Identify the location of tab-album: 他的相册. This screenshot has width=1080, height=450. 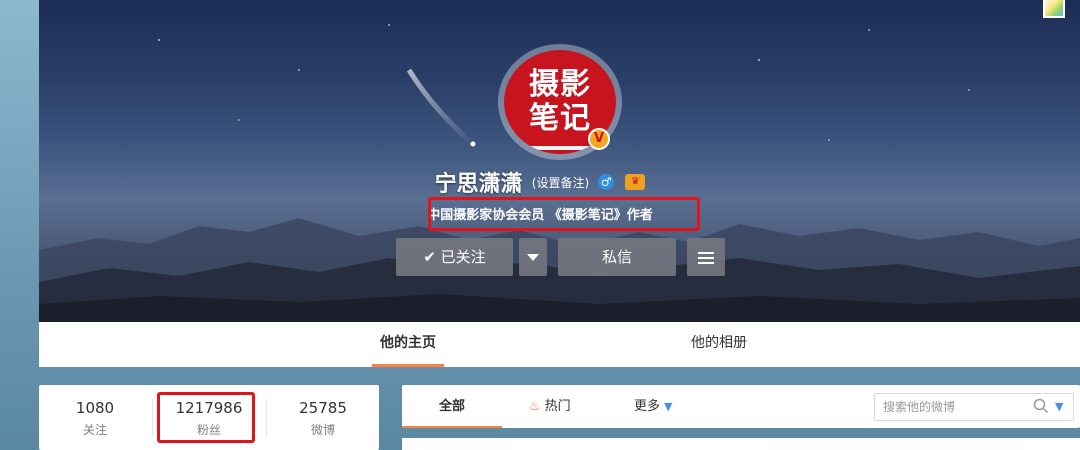
(719, 344).